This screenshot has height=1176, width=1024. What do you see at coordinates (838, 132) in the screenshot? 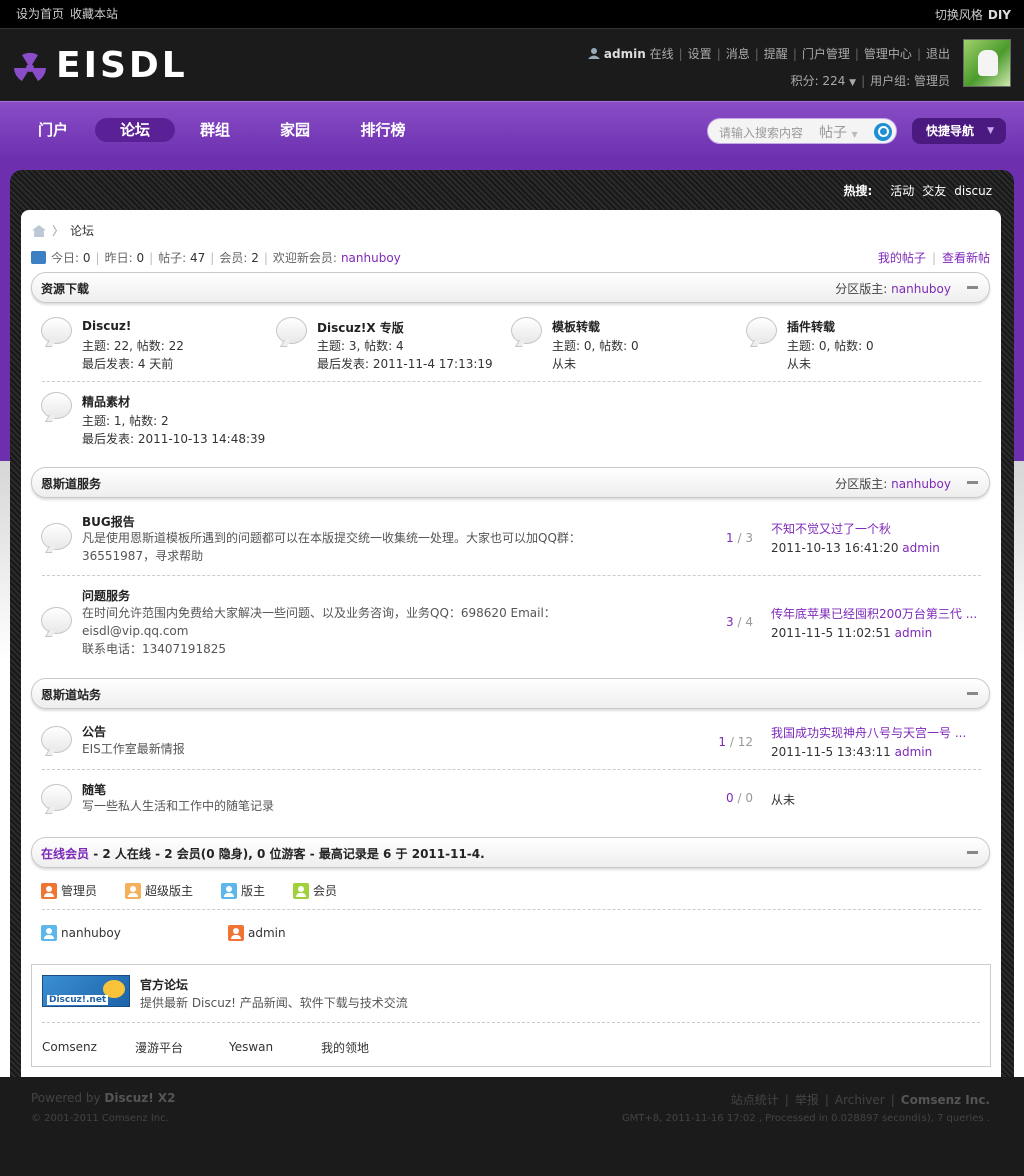
I see `search-type-select: 帖子 ▼` at bounding box center [838, 132].